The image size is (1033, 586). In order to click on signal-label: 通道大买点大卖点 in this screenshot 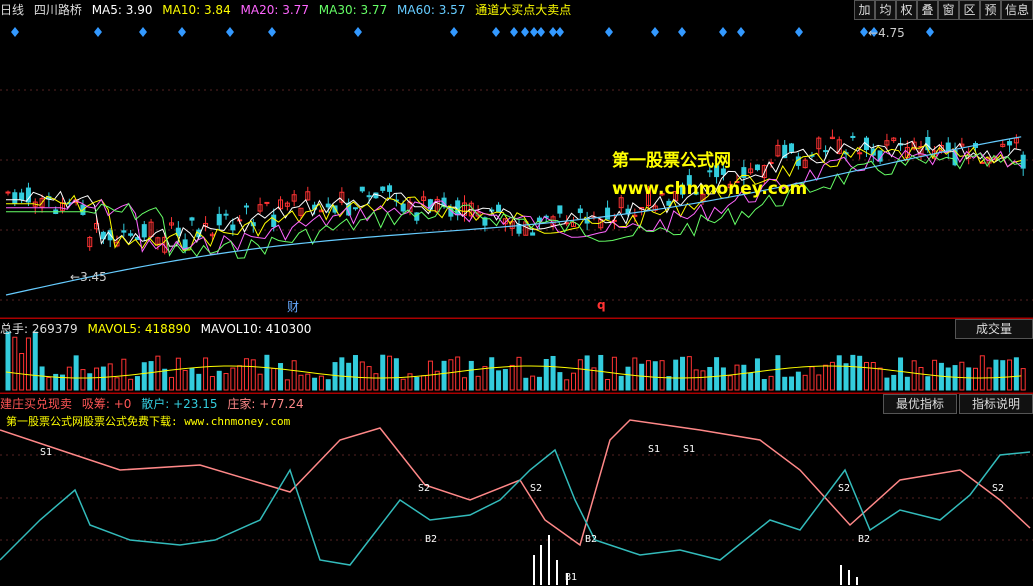, I will do `click(523, 10)`.